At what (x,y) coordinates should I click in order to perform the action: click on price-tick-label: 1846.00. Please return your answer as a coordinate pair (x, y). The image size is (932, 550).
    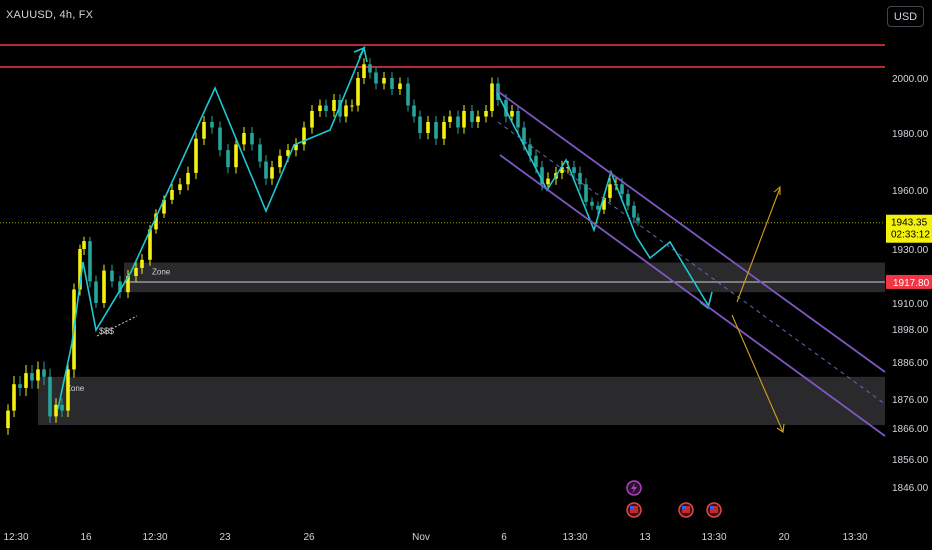
    Looking at the image, I should click on (910, 488).